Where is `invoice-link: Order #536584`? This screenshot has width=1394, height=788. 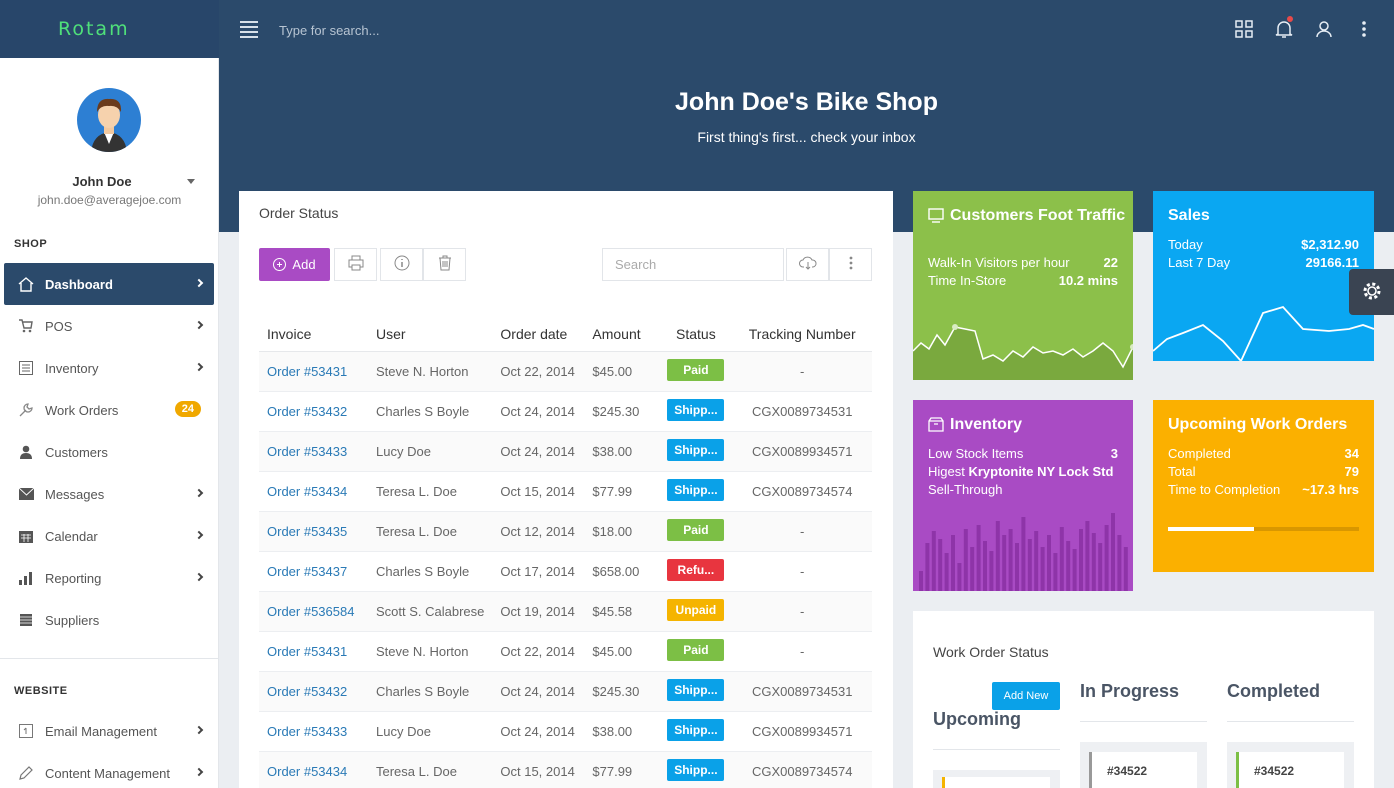 invoice-link: Order #536584 is located at coordinates (313, 611).